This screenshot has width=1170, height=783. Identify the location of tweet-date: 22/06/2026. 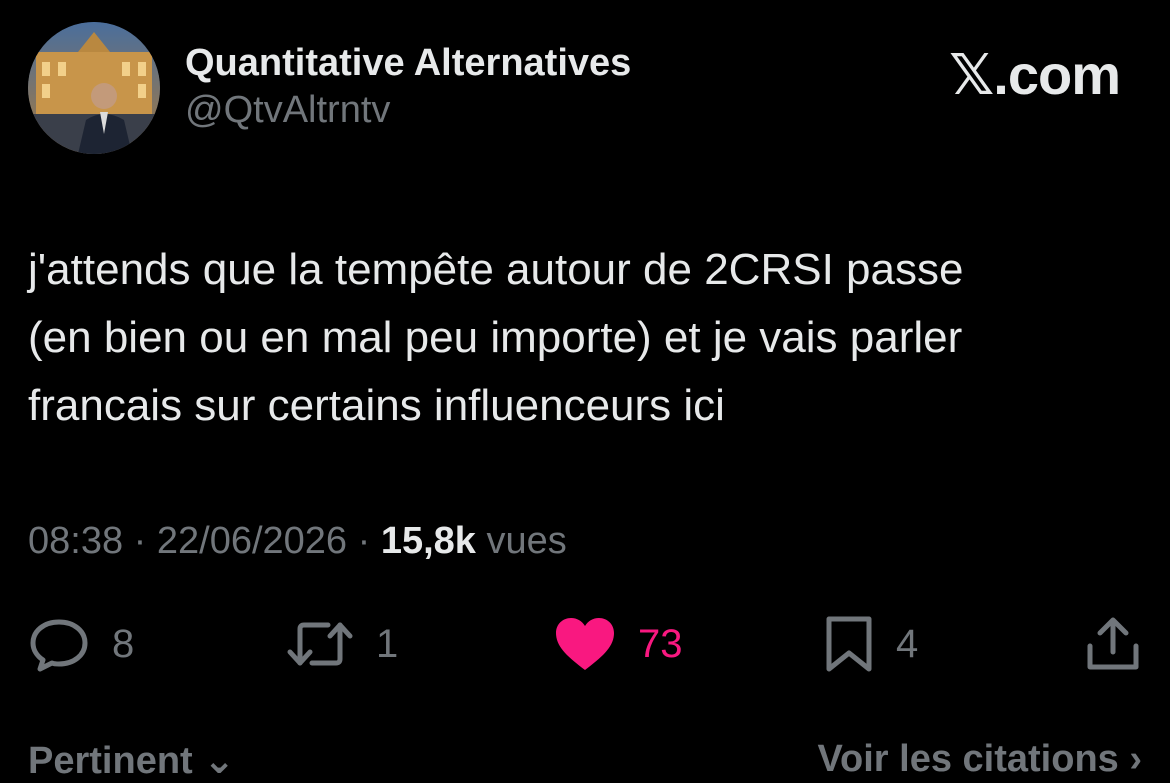
(252, 541).